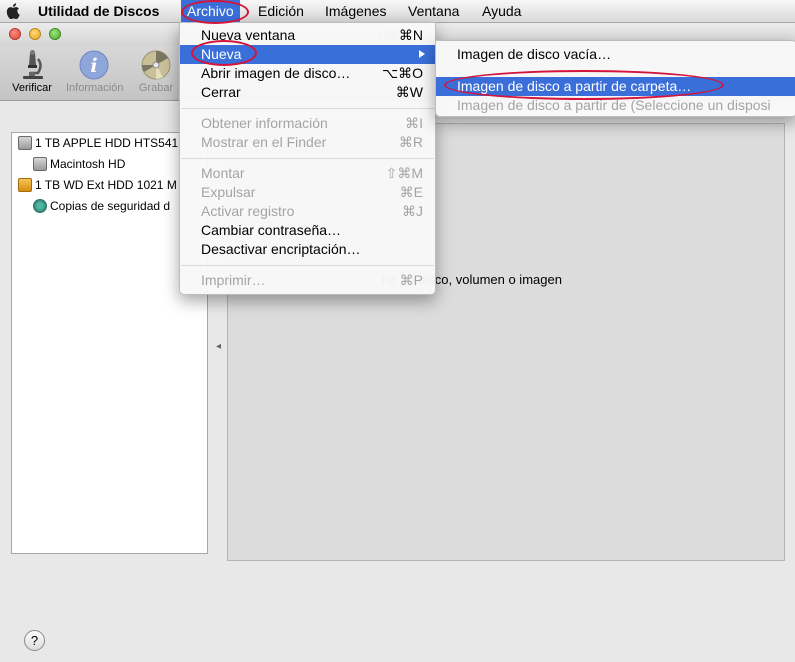 Image resolution: width=795 pixels, height=662 pixels. What do you see at coordinates (501, 11) in the screenshot?
I see `menu-ayuda: Ayuda` at bounding box center [501, 11].